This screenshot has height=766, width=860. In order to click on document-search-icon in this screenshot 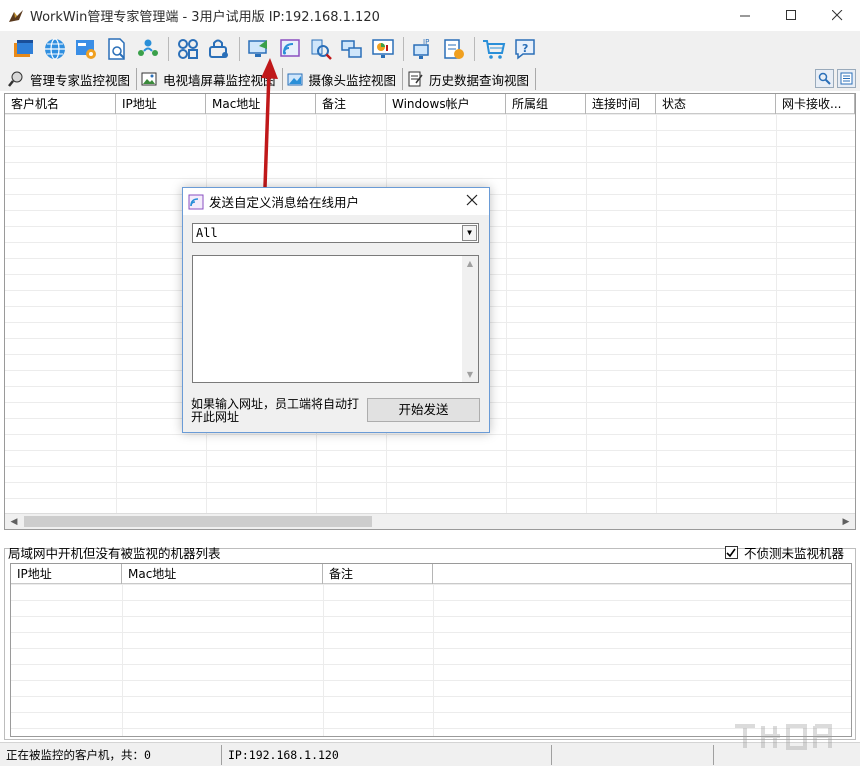, I will do `click(117, 49)`.